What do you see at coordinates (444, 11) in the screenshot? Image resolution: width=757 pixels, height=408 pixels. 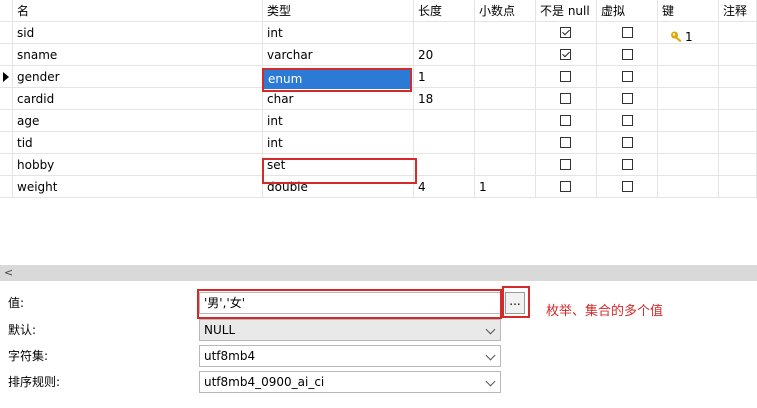 I see `header-length: 长度` at bounding box center [444, 11].